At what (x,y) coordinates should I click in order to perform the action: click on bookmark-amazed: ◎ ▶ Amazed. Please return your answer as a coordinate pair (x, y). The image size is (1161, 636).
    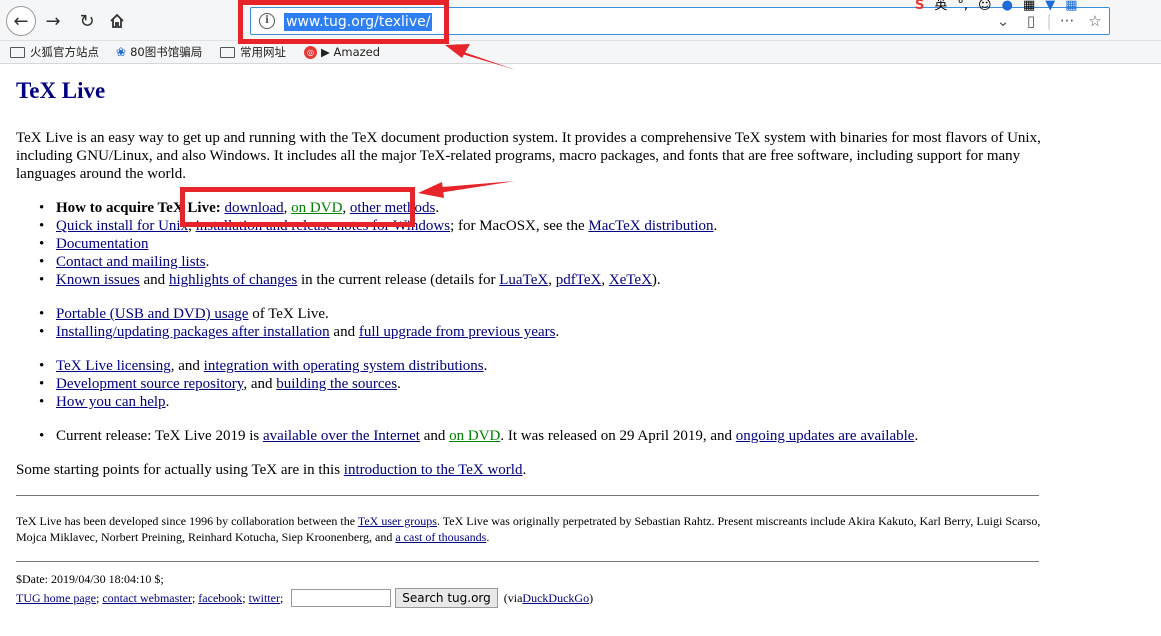
    Looking at the image, I should click on (342, 52).